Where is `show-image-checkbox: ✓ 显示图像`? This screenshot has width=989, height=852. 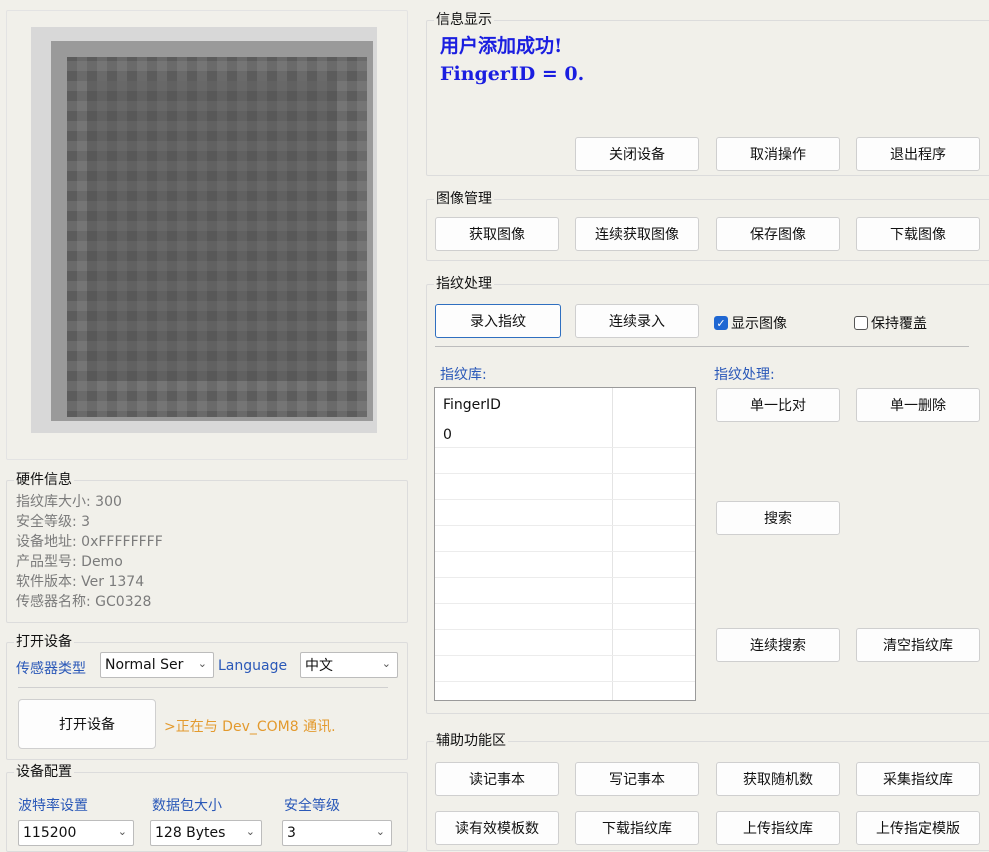
show-image-checkbox: ✓ 显示图像 is located at coordinates (750, 323).